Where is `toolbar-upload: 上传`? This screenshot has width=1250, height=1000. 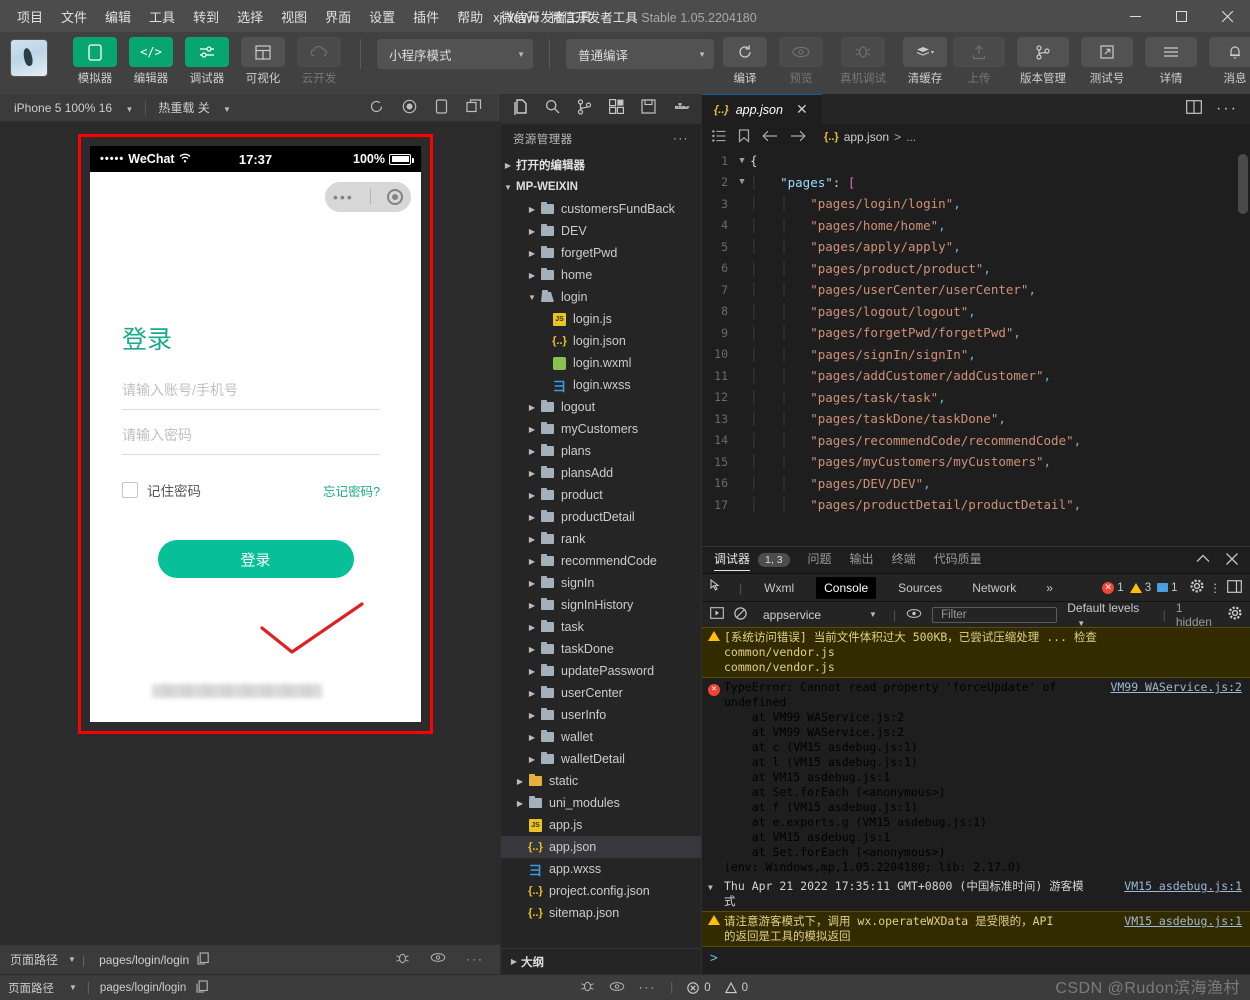 toolbar-upload: 上传 is located at coordinates (979, 61).